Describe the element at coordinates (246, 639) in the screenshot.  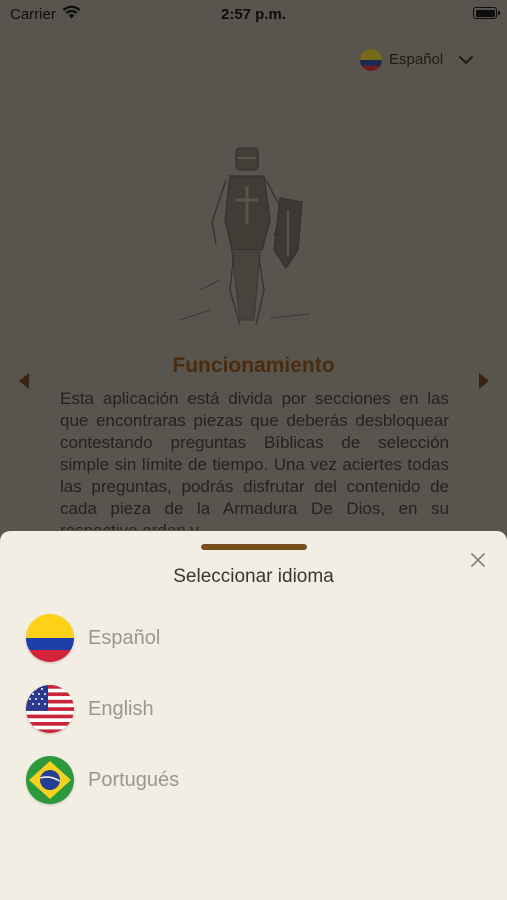
I see `language-option-espanol: Español` at that location.